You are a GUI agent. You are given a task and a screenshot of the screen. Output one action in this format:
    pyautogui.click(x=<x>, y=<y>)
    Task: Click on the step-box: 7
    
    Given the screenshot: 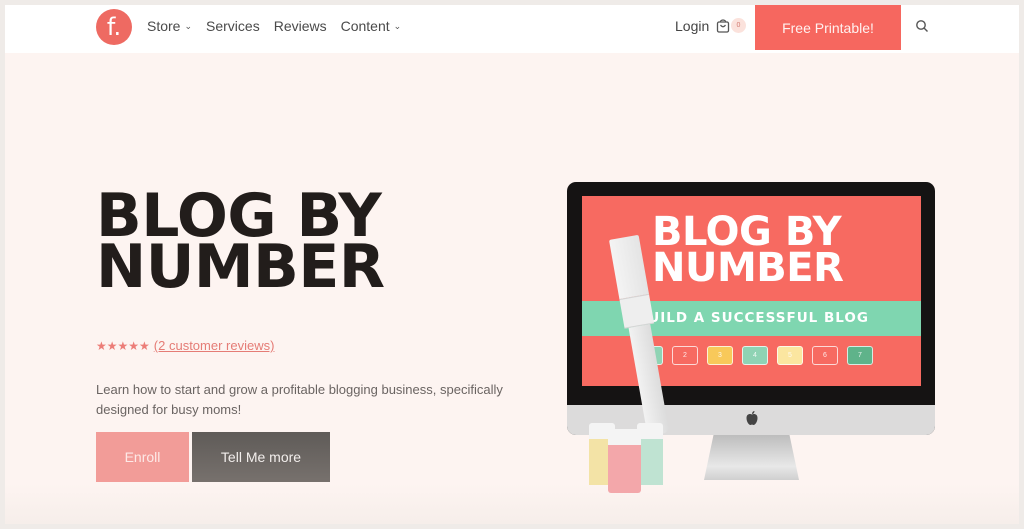 What is the action you would take?
    pyautogui.click(x=860, y=355)
    